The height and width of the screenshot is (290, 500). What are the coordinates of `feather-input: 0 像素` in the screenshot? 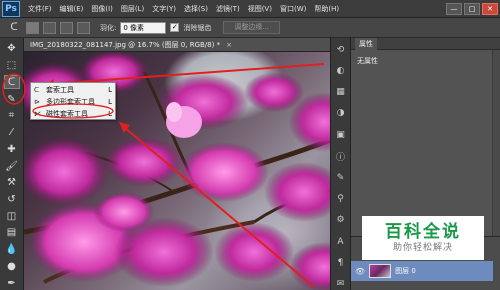 It's located at (143, 27).